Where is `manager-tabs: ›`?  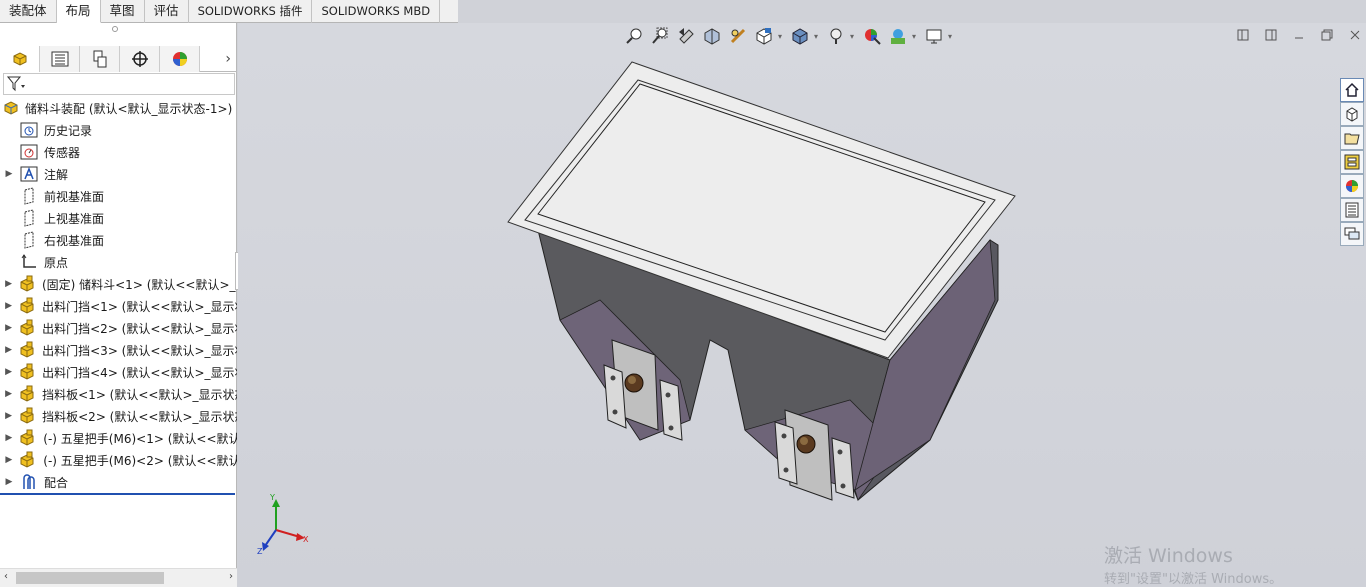
manager-tabs: › is located at coordinates (118, 59).